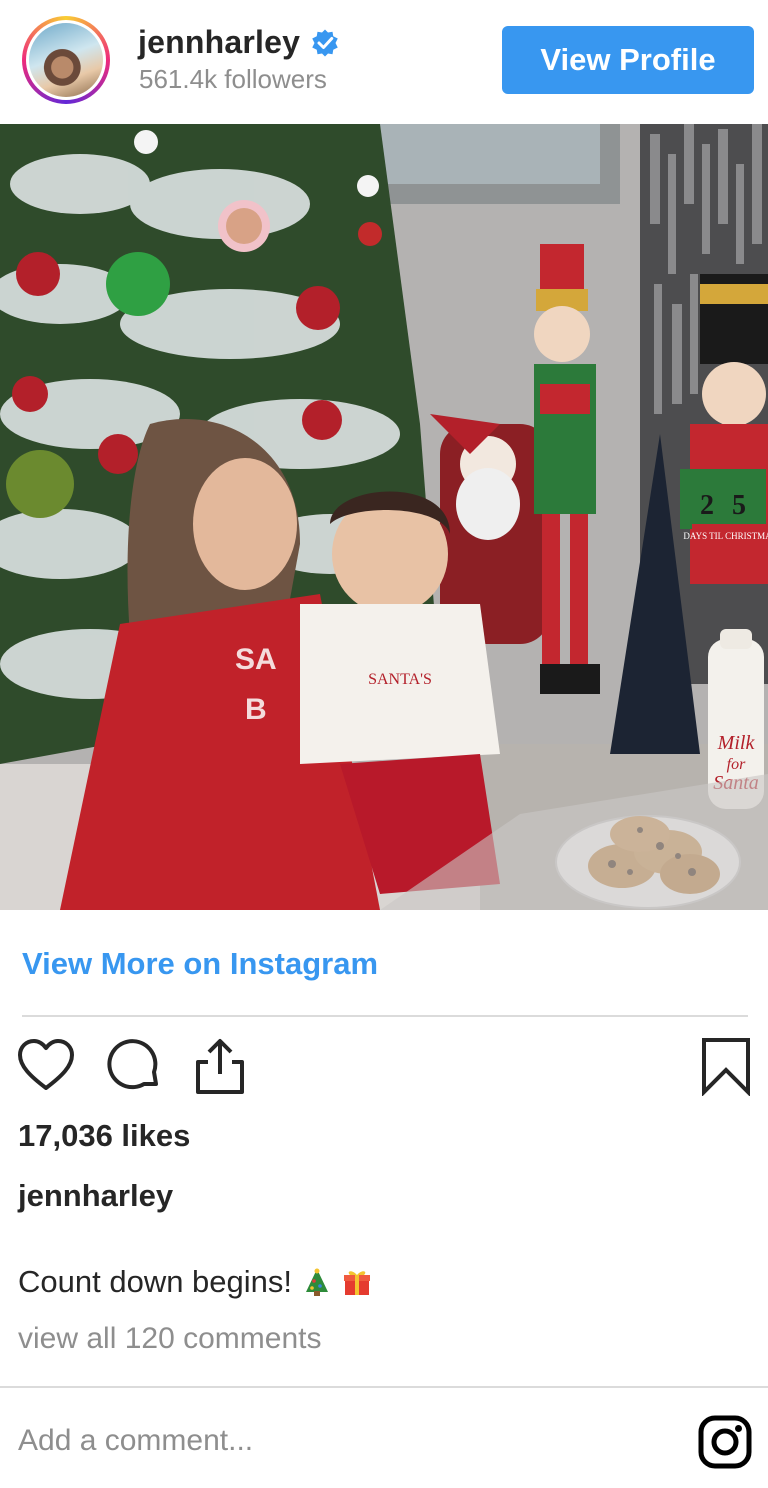 This screenshot has width=768, height=1488. Describe the element at coordinates (707, 505) in the screenshot. I see `svg-text: 2` at that location.